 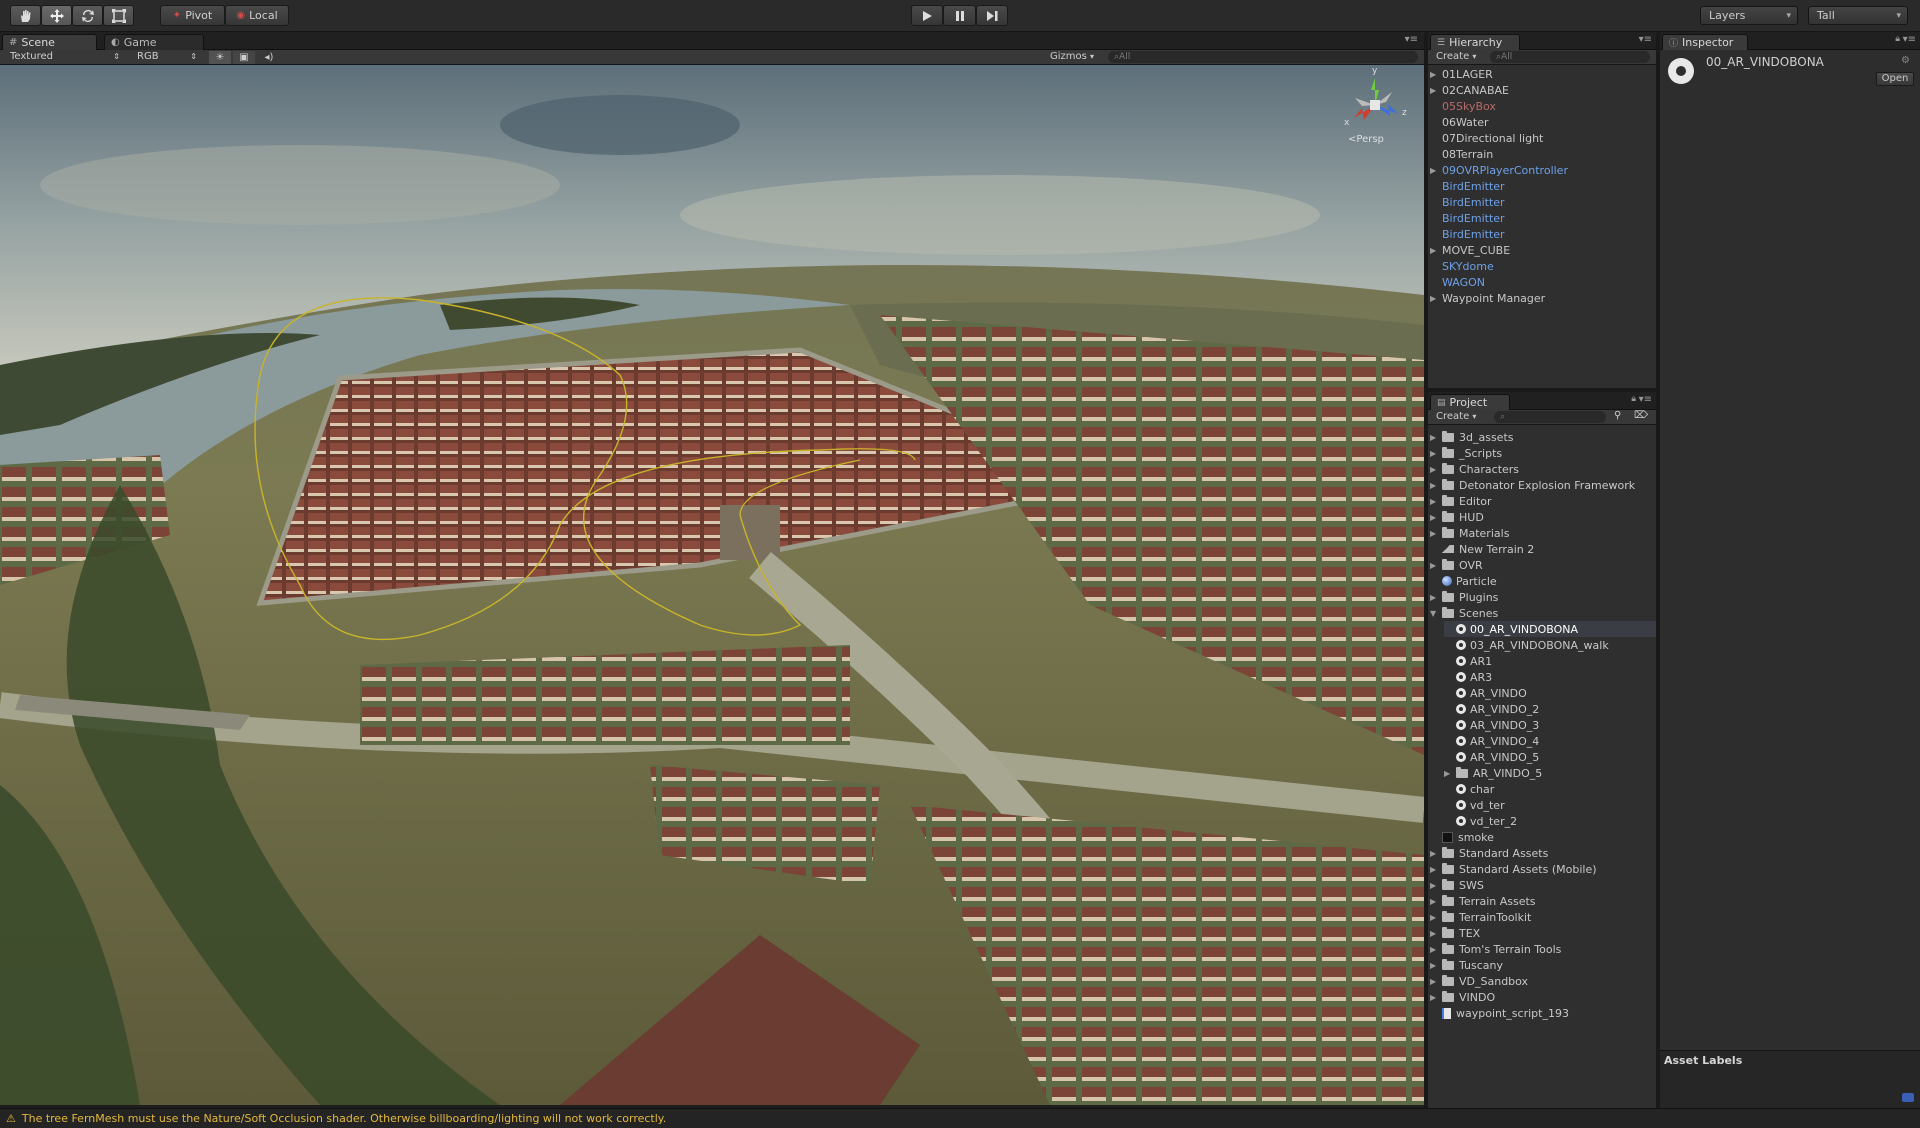 I want to click on scene-search-input: ⌕All, so click(x=1263, y=57).